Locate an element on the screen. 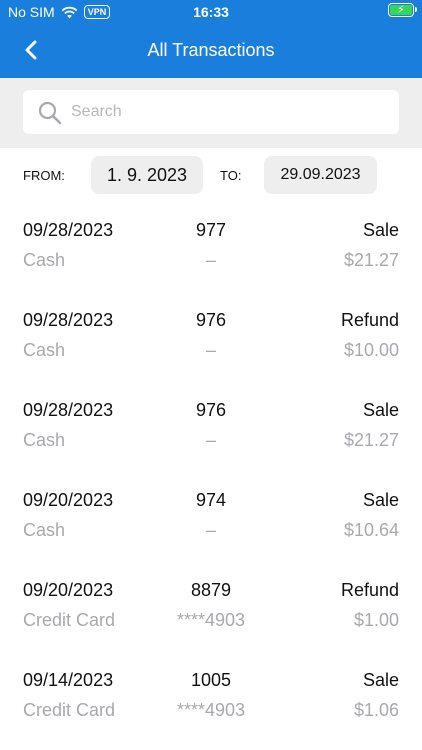  transaction-amount: $10.64 is located at coordinates (371, 530).